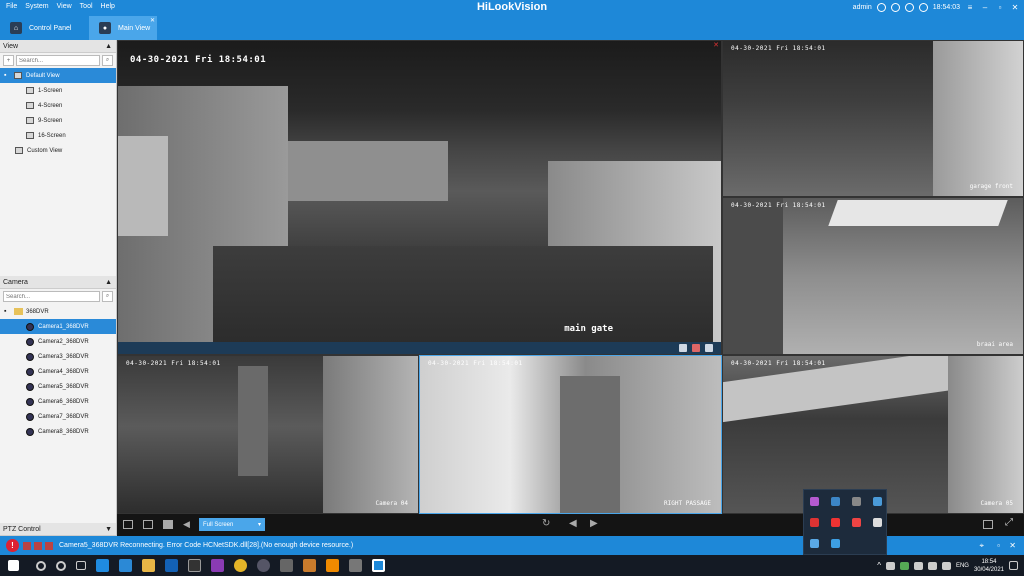 The height and width of the screenshot is (576, 1024). I want to click on video-cell-2: 04-30-2021 Fri 18:54:01 garage front, so click(873, 118).